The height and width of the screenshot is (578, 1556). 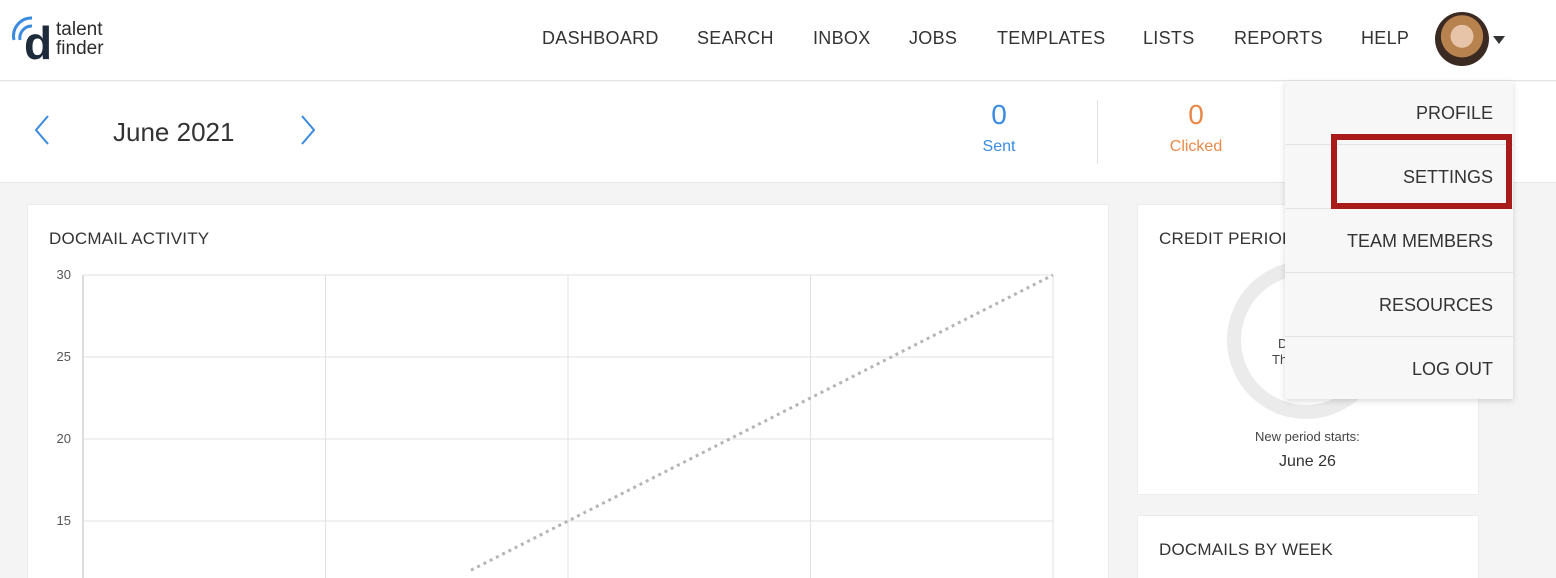 I want to click on logo-line-1: talent, so click(x=79, y=29).